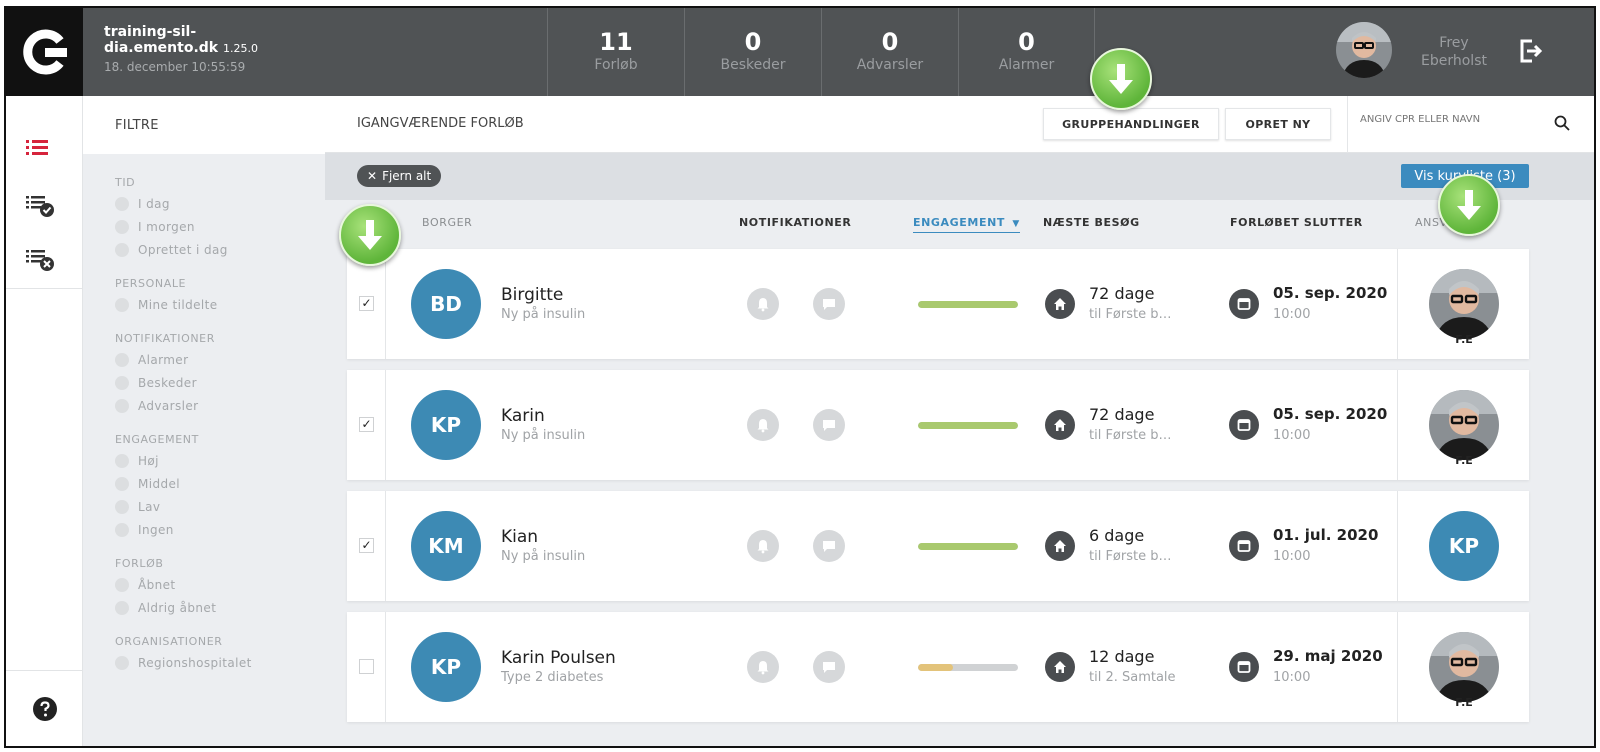 The image size is (1600, 752). I want to click on col-header-forloebet-slutter: FORLØBET SLUTTER, so click(1296, 222).